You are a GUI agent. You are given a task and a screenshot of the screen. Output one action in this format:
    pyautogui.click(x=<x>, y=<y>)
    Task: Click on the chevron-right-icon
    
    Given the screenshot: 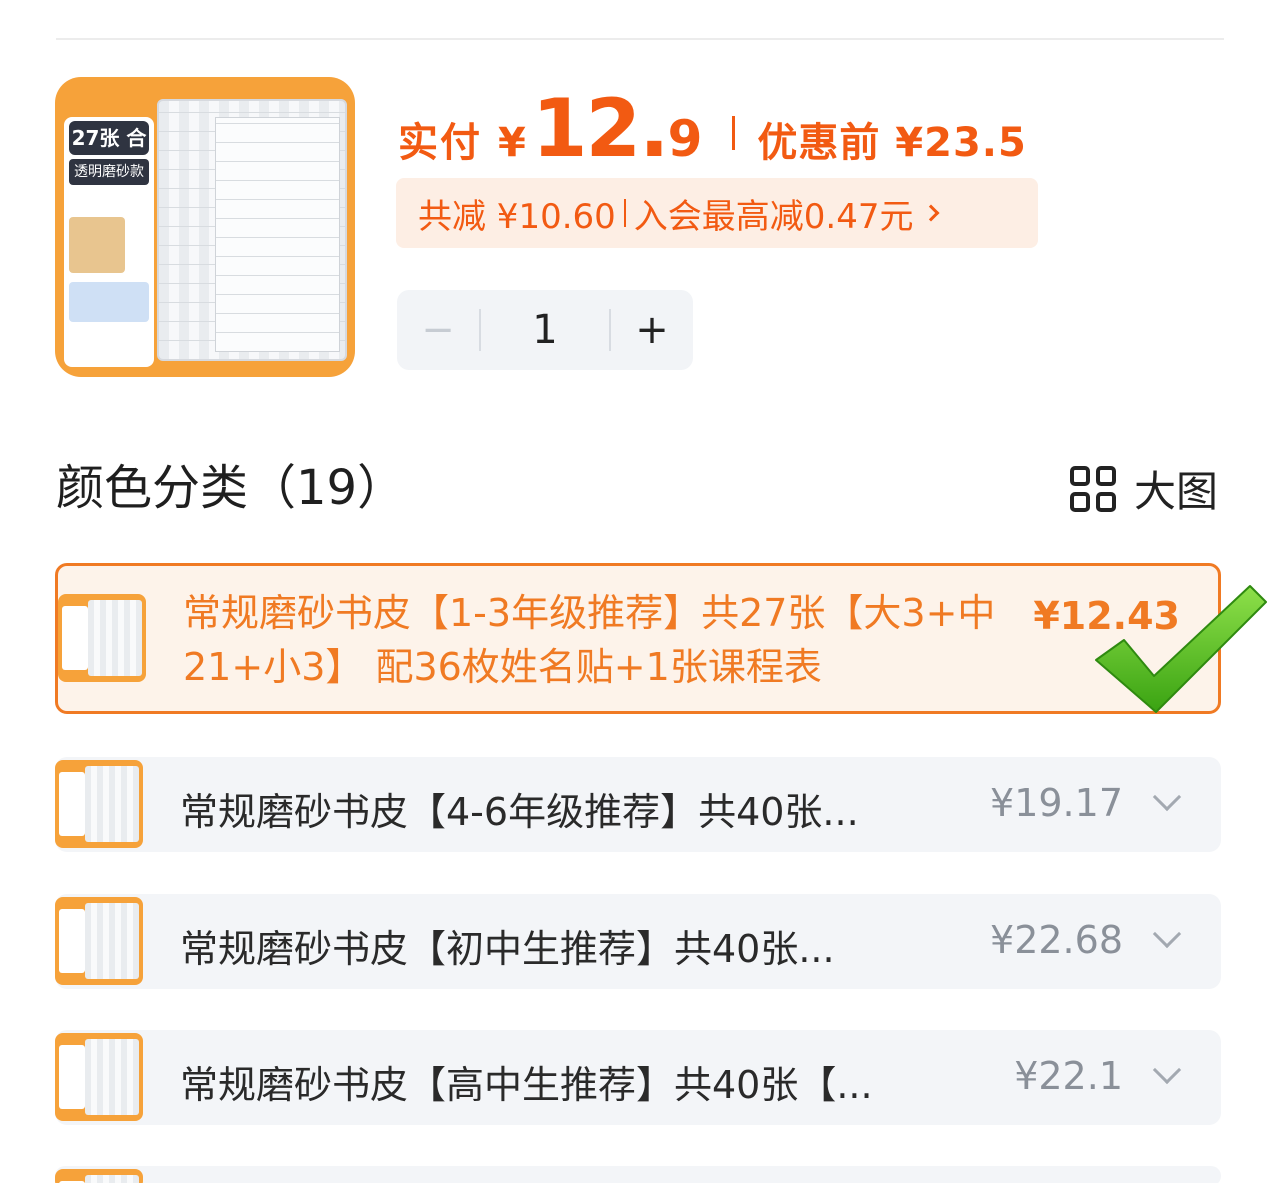 What is the action you would take?
    pyautogui.click(x=931, y=213)
    